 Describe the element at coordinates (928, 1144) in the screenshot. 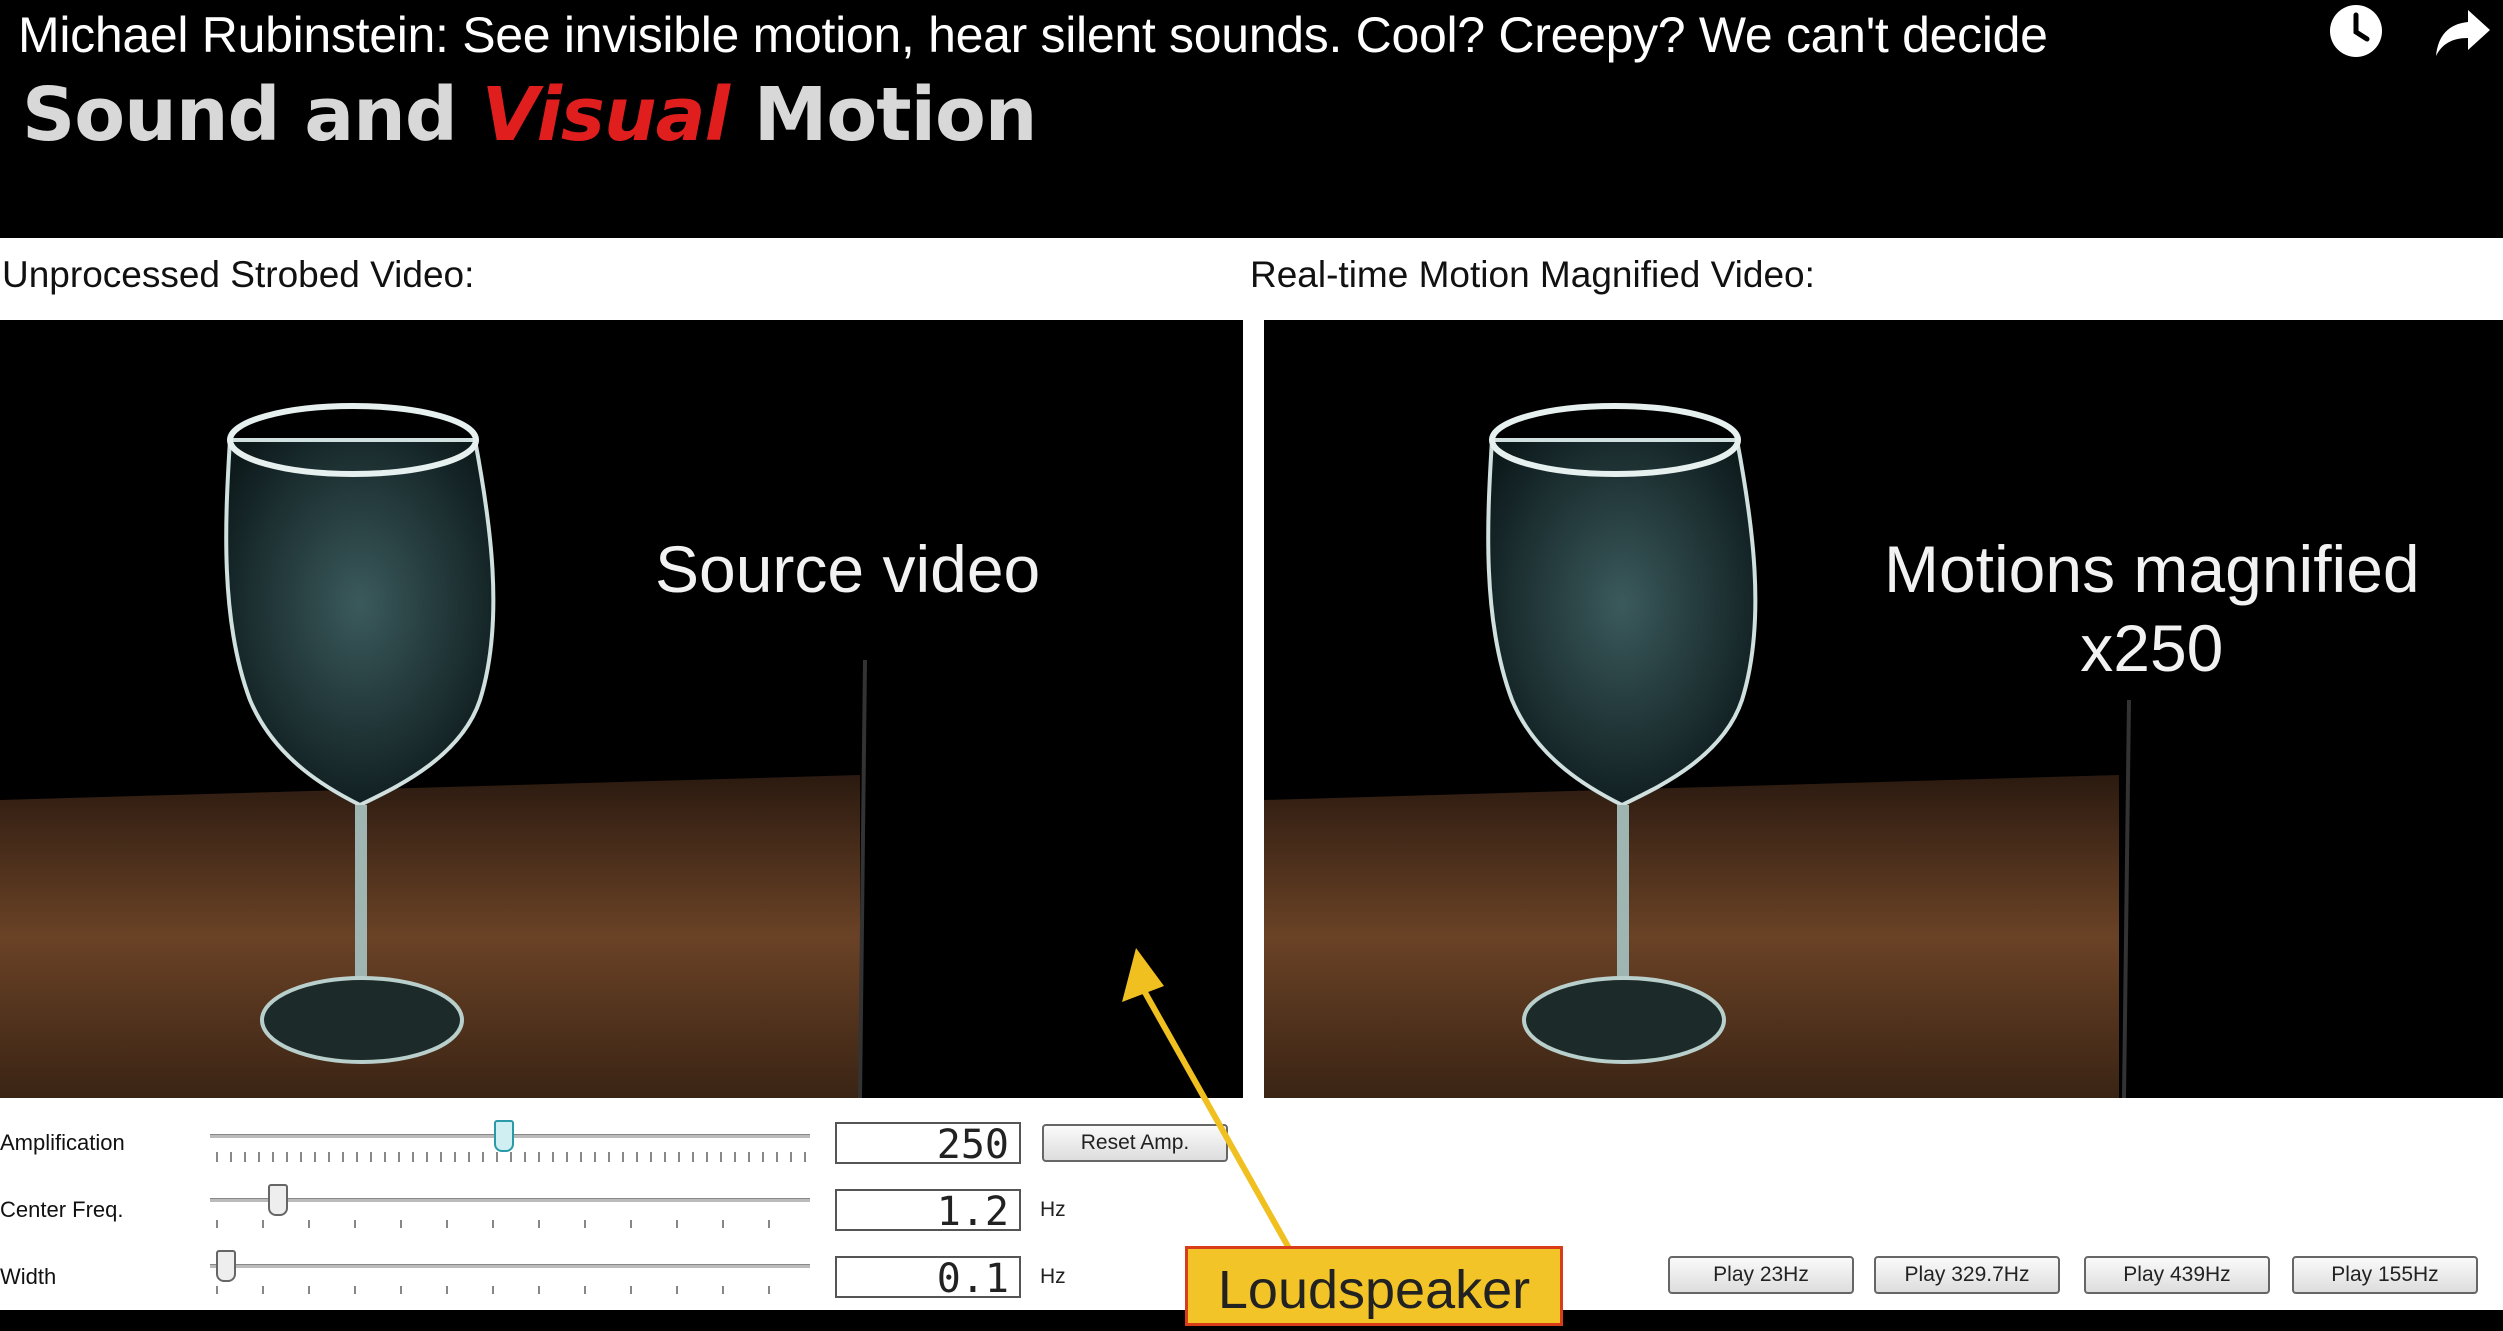

I see `amplification-value: 250` at that location.